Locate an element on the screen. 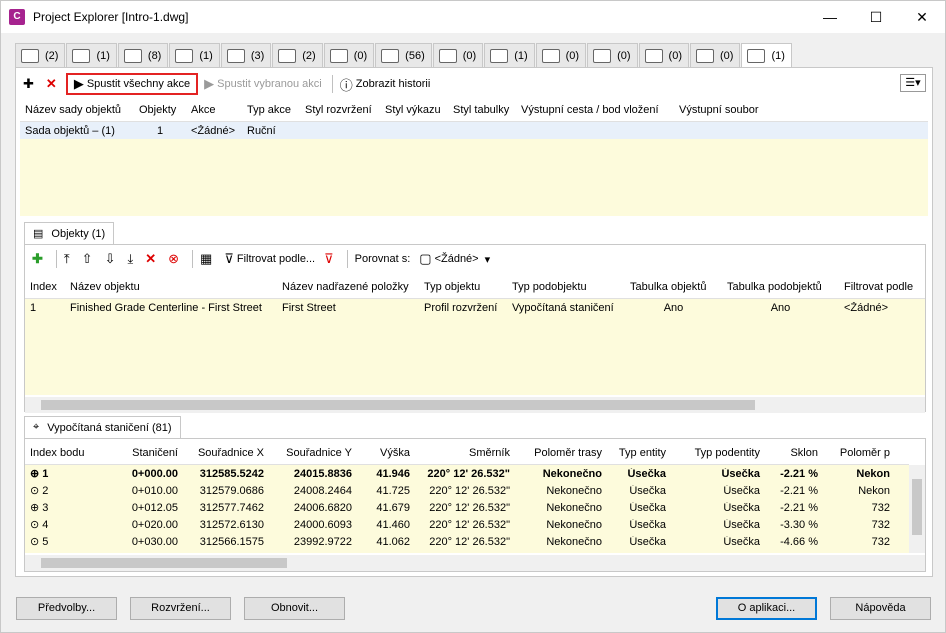 The width and height of the screenshot is (946, 633). tab-sample-lines: (3) is located at coordinates (246, 55).